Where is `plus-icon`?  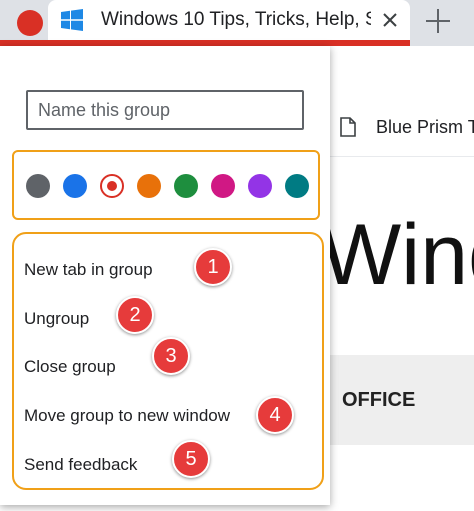
plus-icon is located at coordinates (438, 21).